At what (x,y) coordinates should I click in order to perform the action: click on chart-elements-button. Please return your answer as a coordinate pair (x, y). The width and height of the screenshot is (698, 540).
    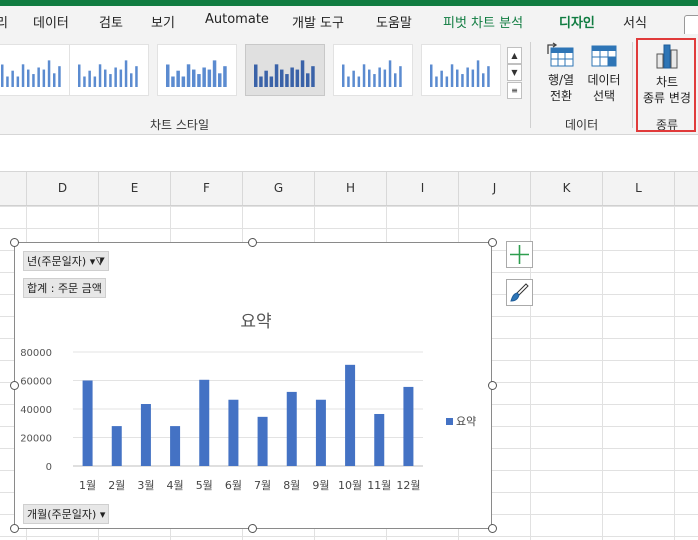
    Looking at the image, I should click on (519, 254).